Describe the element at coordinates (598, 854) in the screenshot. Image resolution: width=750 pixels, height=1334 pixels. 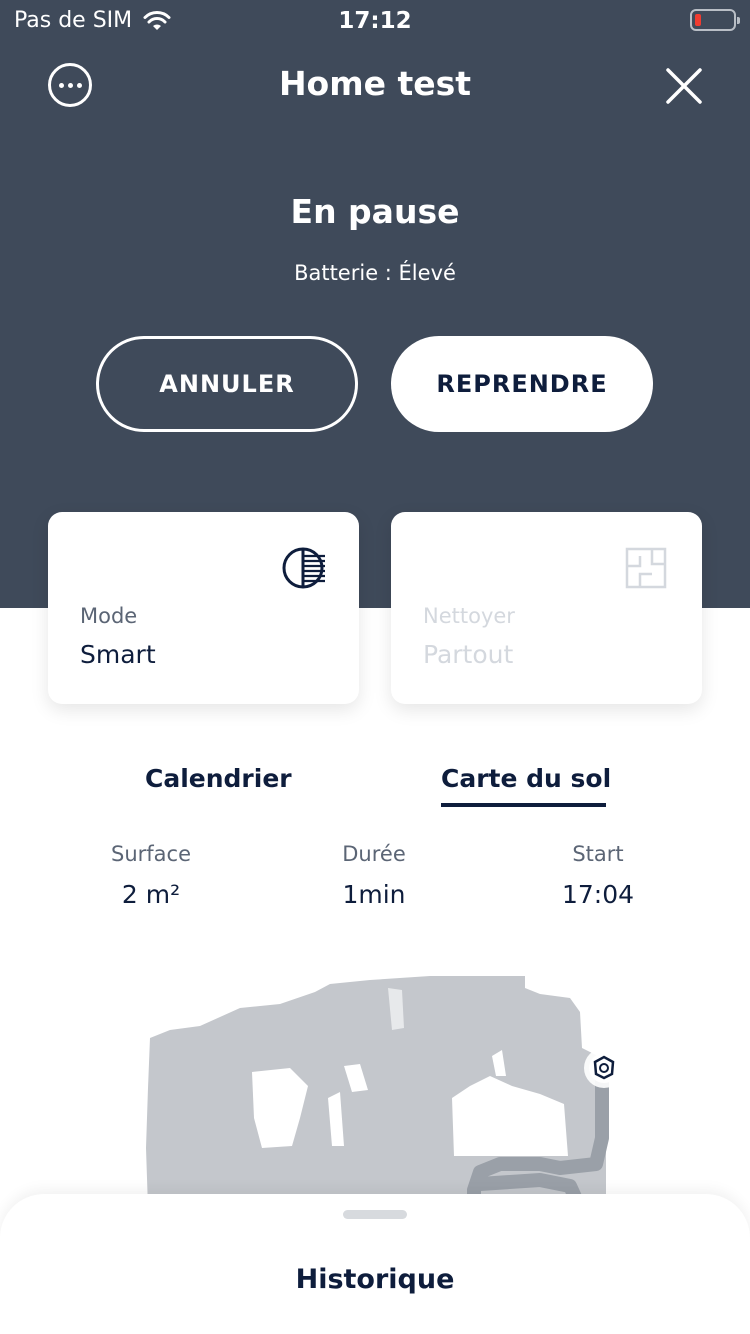
I see `start-label: Start` at that location.